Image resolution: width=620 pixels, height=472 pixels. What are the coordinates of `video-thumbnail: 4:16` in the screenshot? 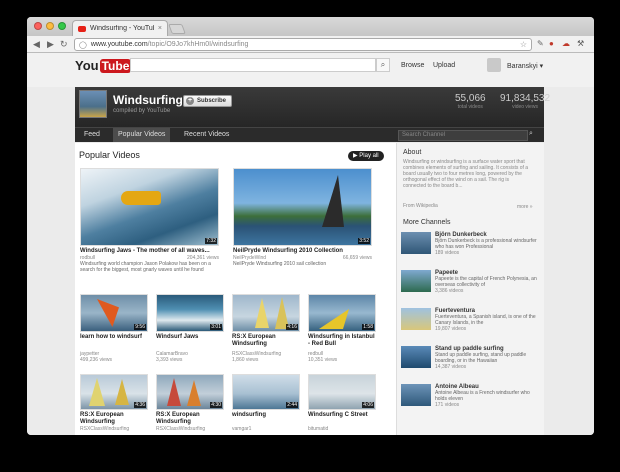 It's located at (266, 313).